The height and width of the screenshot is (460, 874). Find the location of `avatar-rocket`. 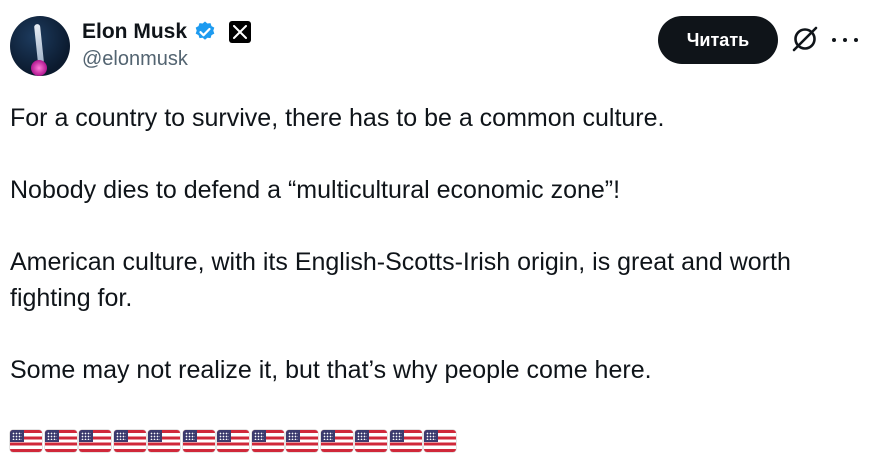

avatar-rocket is located at coordinates (39, 44).